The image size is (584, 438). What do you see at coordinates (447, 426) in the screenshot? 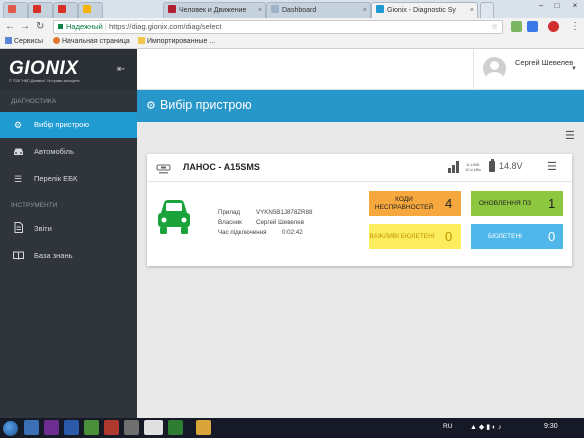
I see `language-indicator: RU` at bounding box center [447, 426].